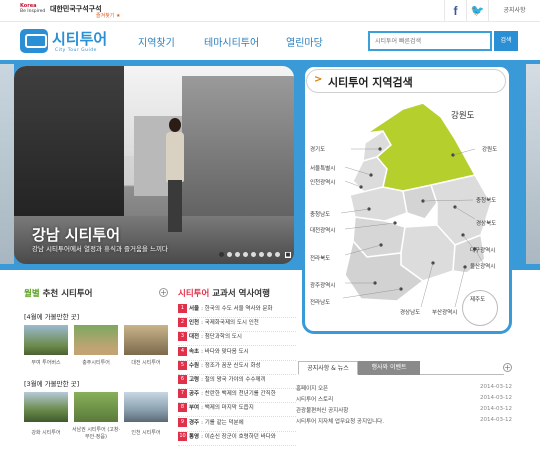 The height and width of the screenshot is (453, 540). What do you see at coordinates (506, 41) in the screenshot?
I see `search-button: 검색` at bounding box center [506, 41].